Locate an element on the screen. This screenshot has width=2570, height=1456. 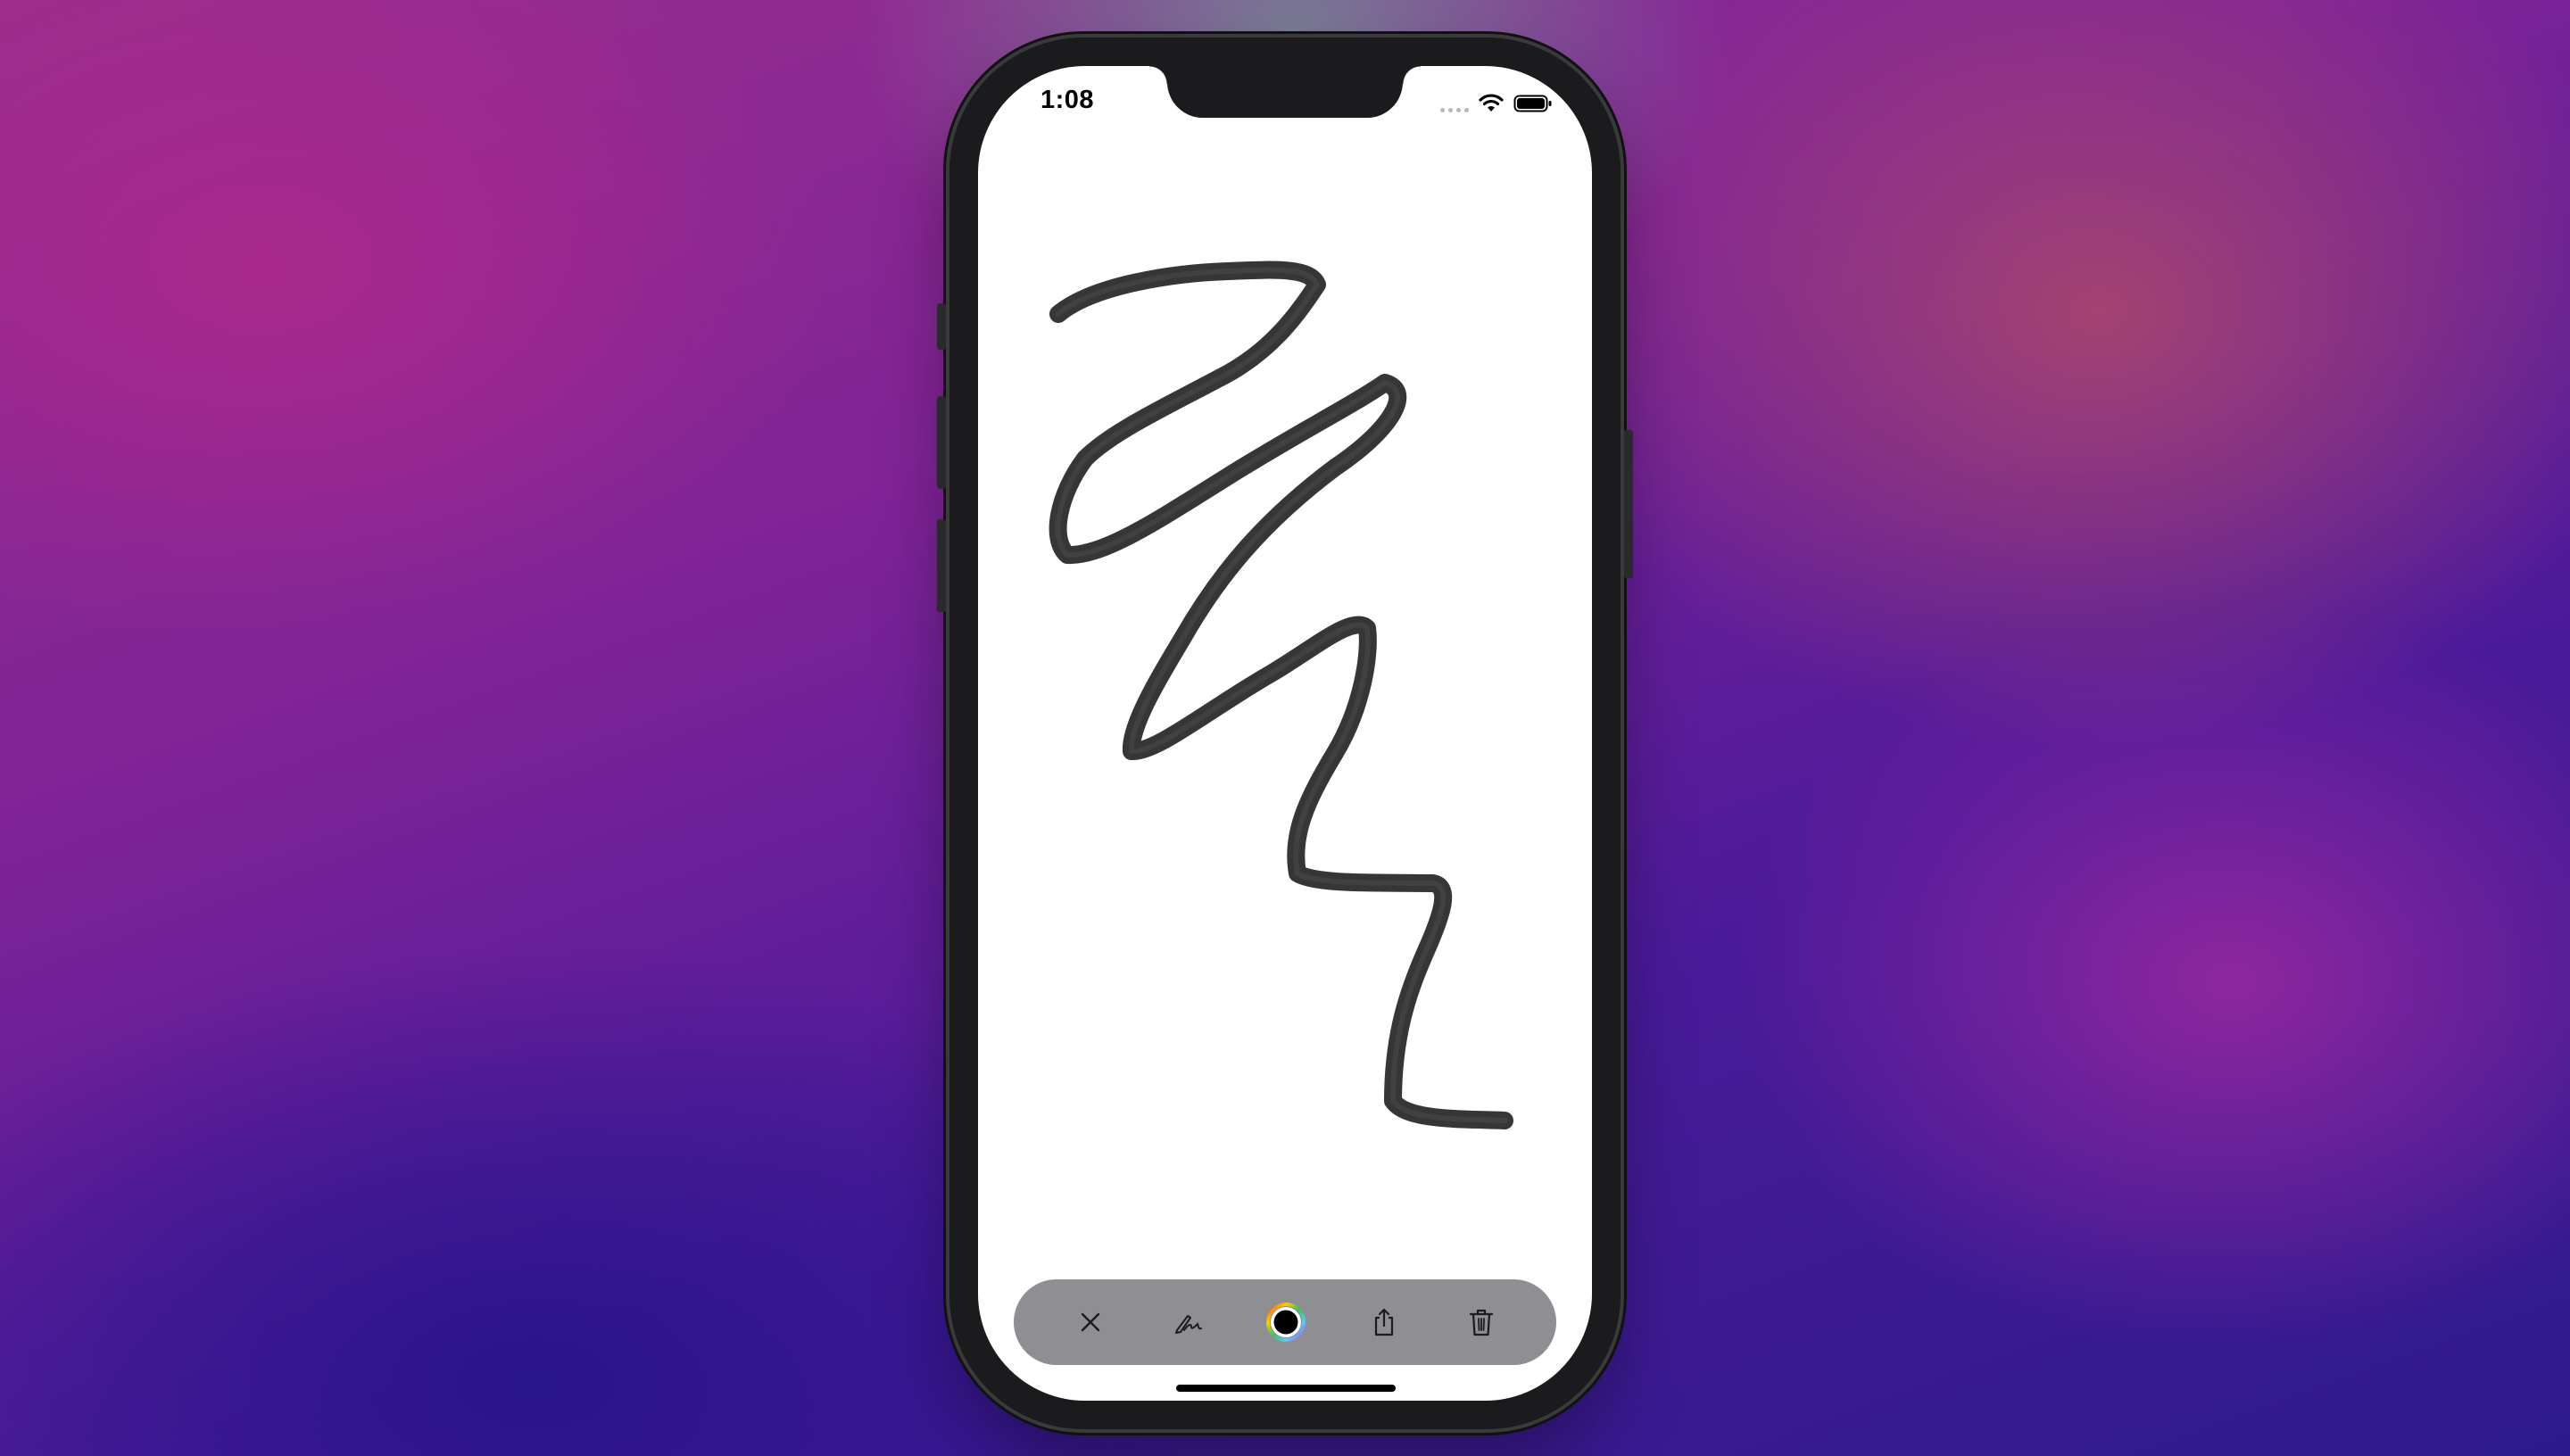
share-icon is located at coordinates (1384, 1322).